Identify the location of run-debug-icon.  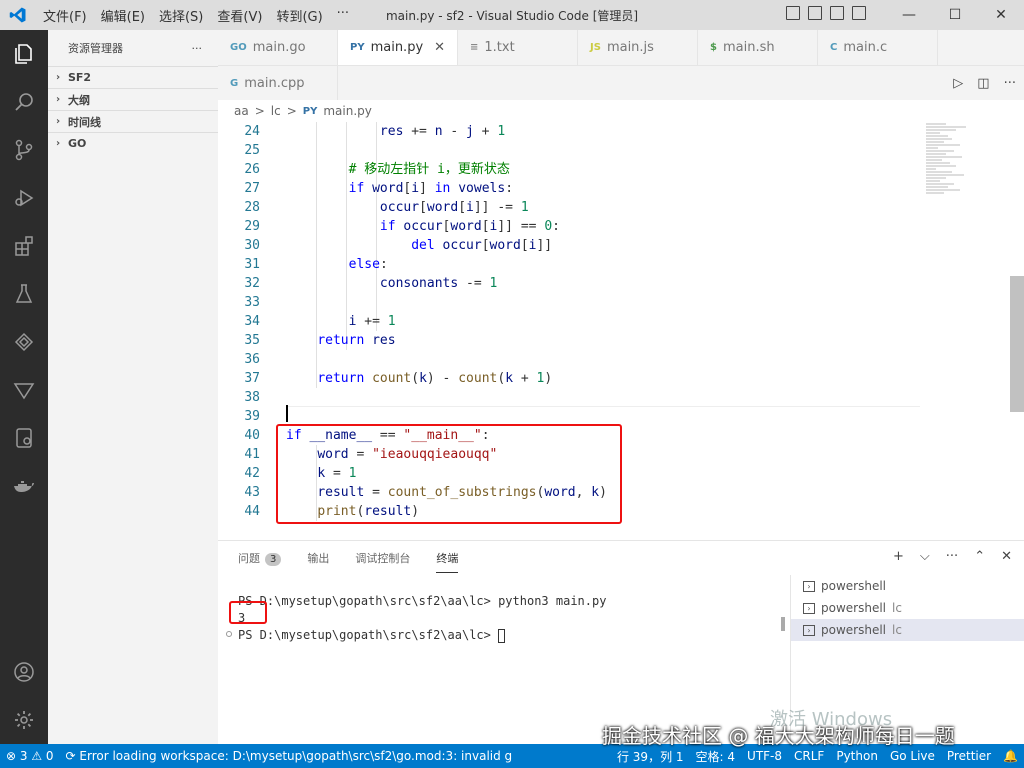
(24, 198).